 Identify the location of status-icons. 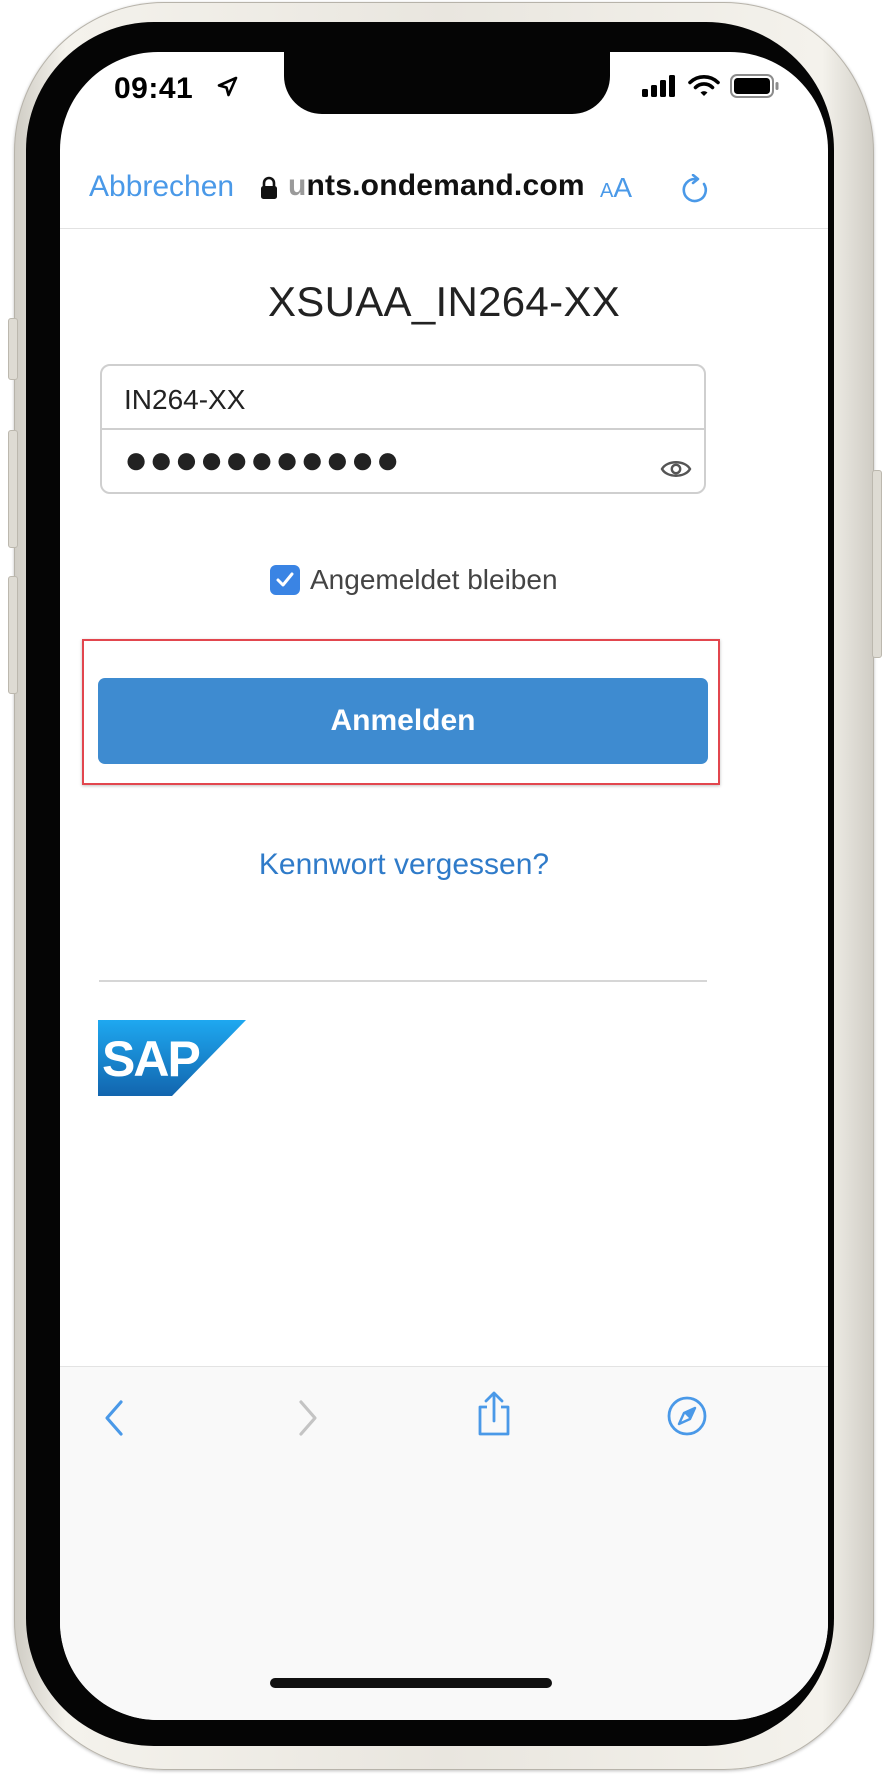
(711, 88).